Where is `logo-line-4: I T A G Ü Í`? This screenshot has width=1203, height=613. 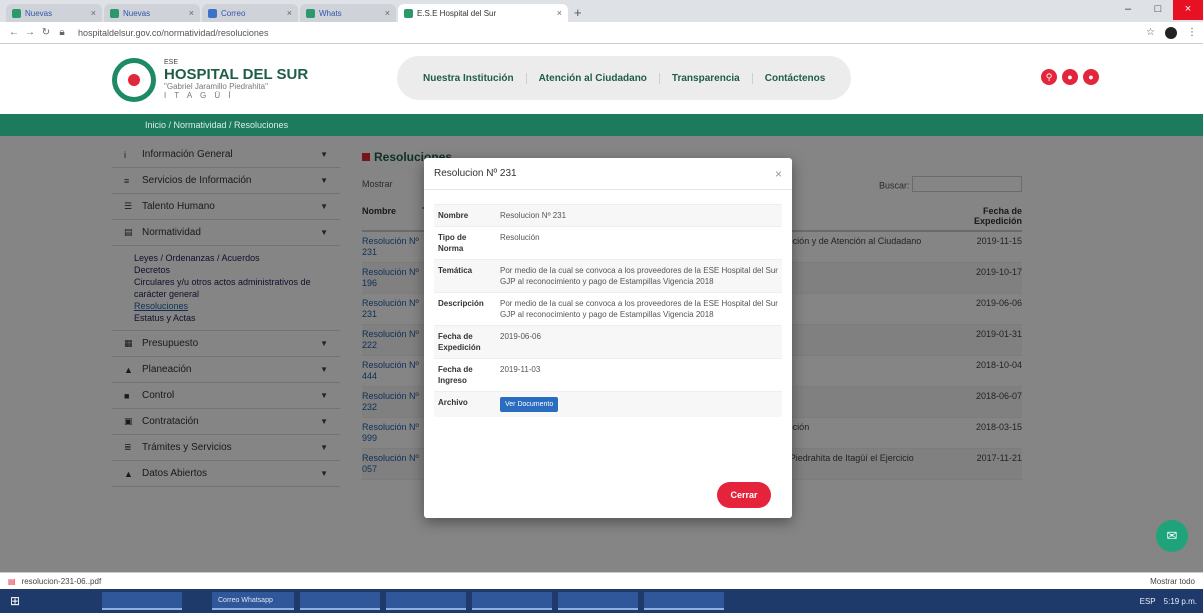 logo-line-4: I T A G Ü Í is located at coordinates (199, 96).